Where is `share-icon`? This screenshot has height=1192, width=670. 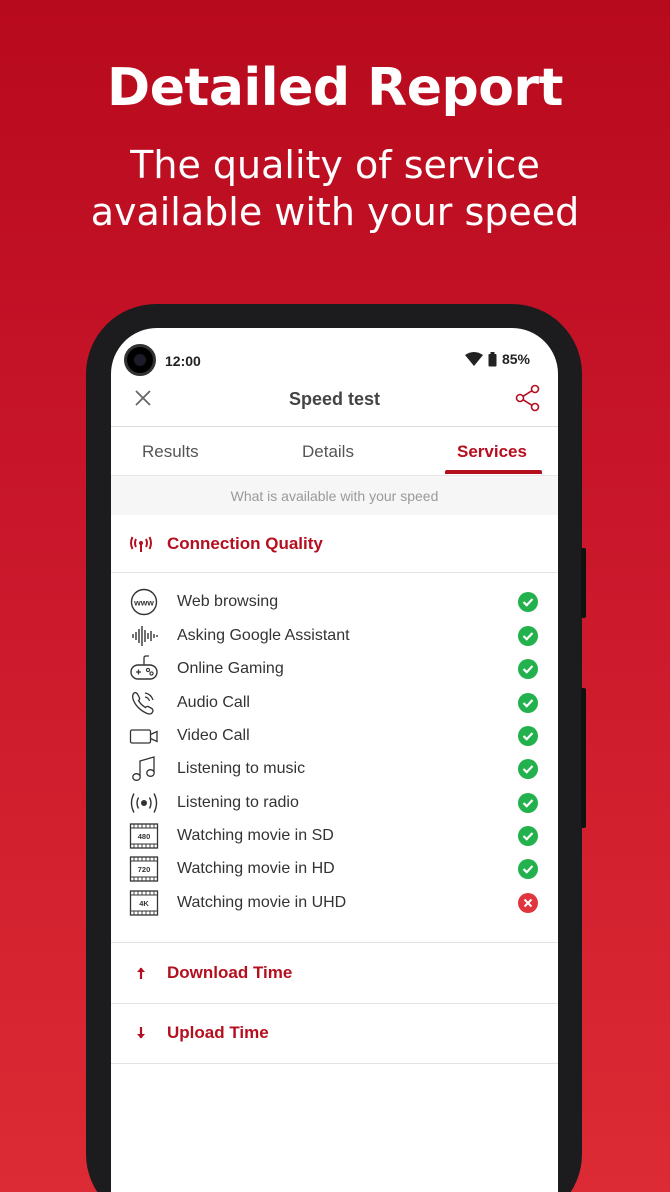
share-icon is located at coordinates (528, 398).